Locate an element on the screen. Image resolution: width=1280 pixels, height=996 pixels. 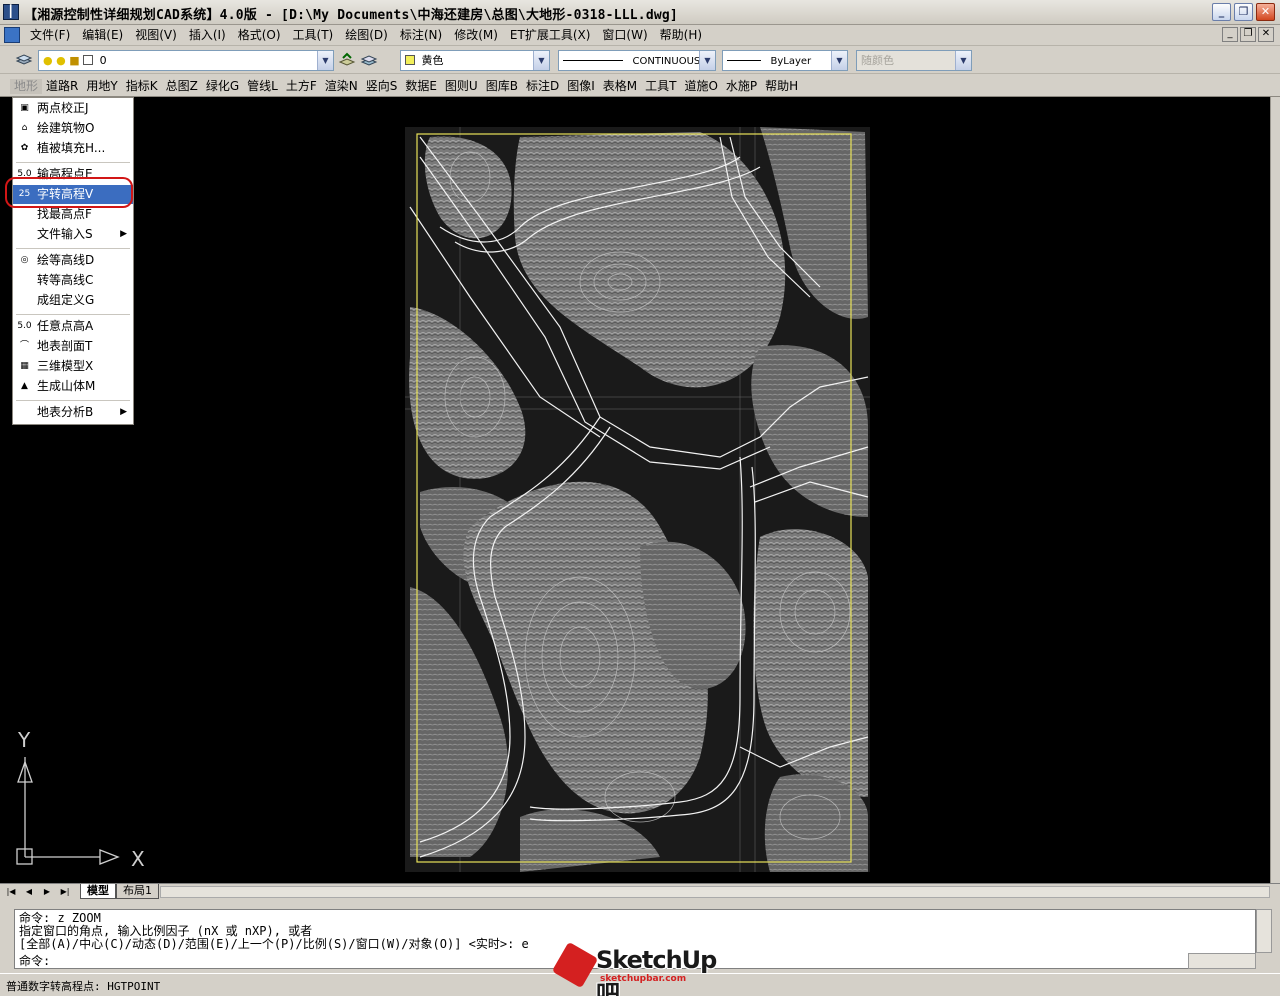
plugin-menu-item: 用地Y is located at coordinates (101, 86).